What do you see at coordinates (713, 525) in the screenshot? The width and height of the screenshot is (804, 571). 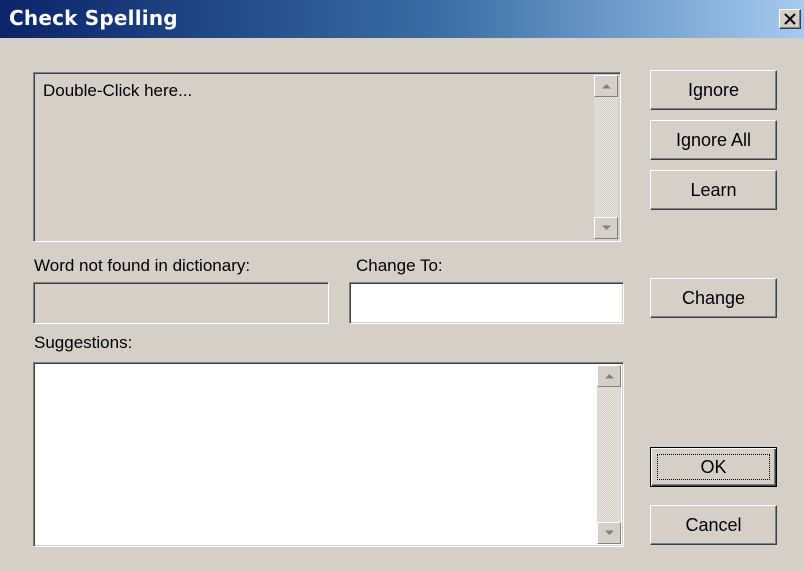 I see `cancel-button: Cancel` at bounding box center [713, 525].